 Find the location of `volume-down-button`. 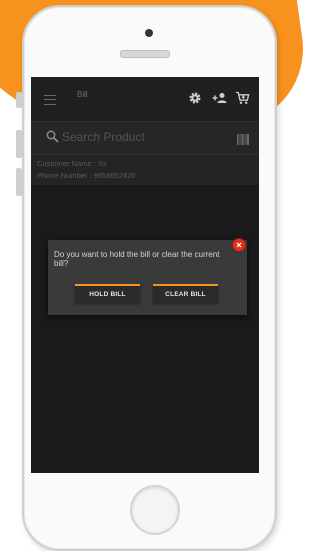

volume-down-button is located at coordinates (19, 182).